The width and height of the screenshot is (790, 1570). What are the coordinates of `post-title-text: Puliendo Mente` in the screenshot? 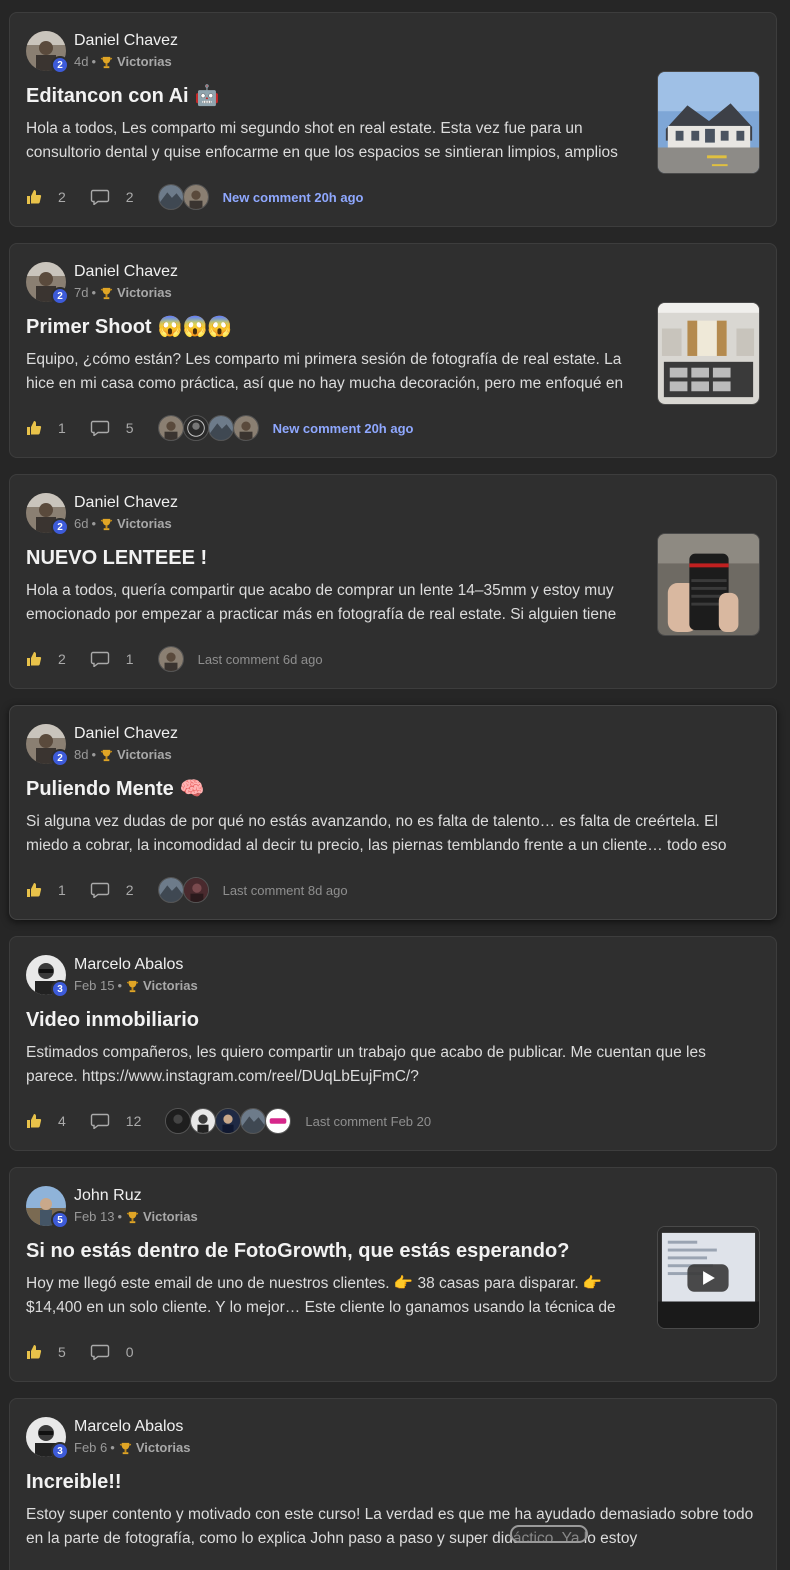 It's located at (100, 789).